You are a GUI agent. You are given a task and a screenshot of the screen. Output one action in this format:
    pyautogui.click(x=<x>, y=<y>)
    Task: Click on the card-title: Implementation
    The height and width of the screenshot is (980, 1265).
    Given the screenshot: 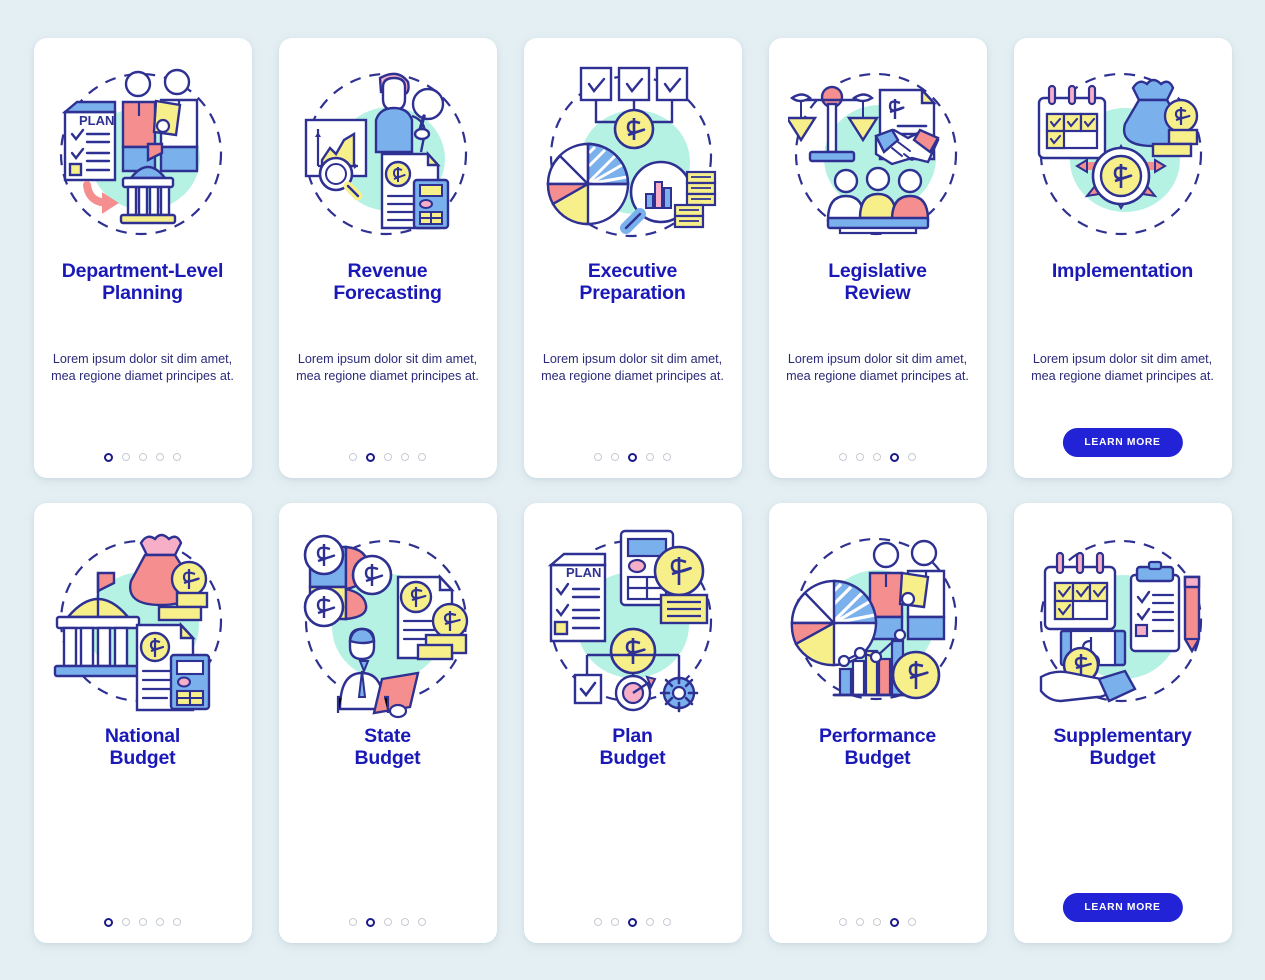 What is the action you would take?
    pyautogui.click(x=1122, y=271)
    